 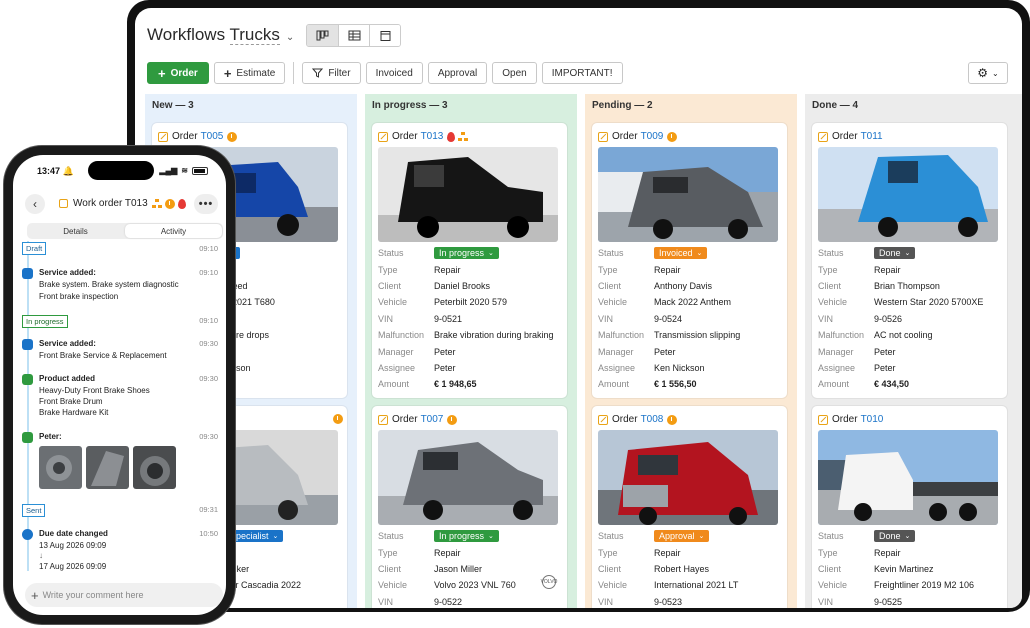 I want to click on status-dropdown: Invoiced ⌄, so click(x=681, y=253).